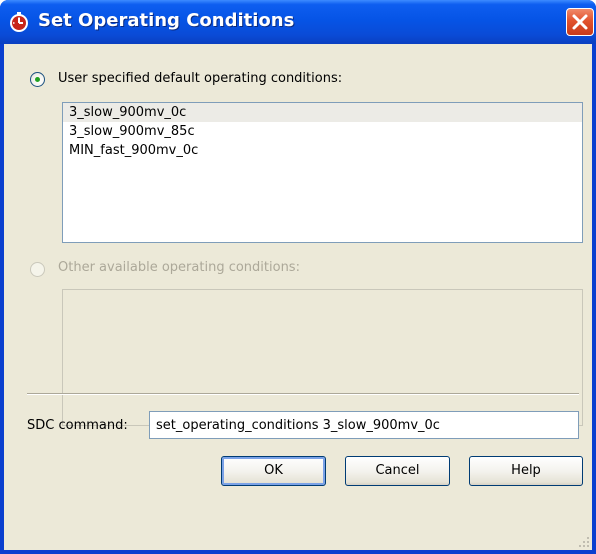 Image resolution: width=596 pixels, height=554 pixels. Describe the element at coordinates (526, 471) in the screenshot. I see `help-button: Help` at that location.